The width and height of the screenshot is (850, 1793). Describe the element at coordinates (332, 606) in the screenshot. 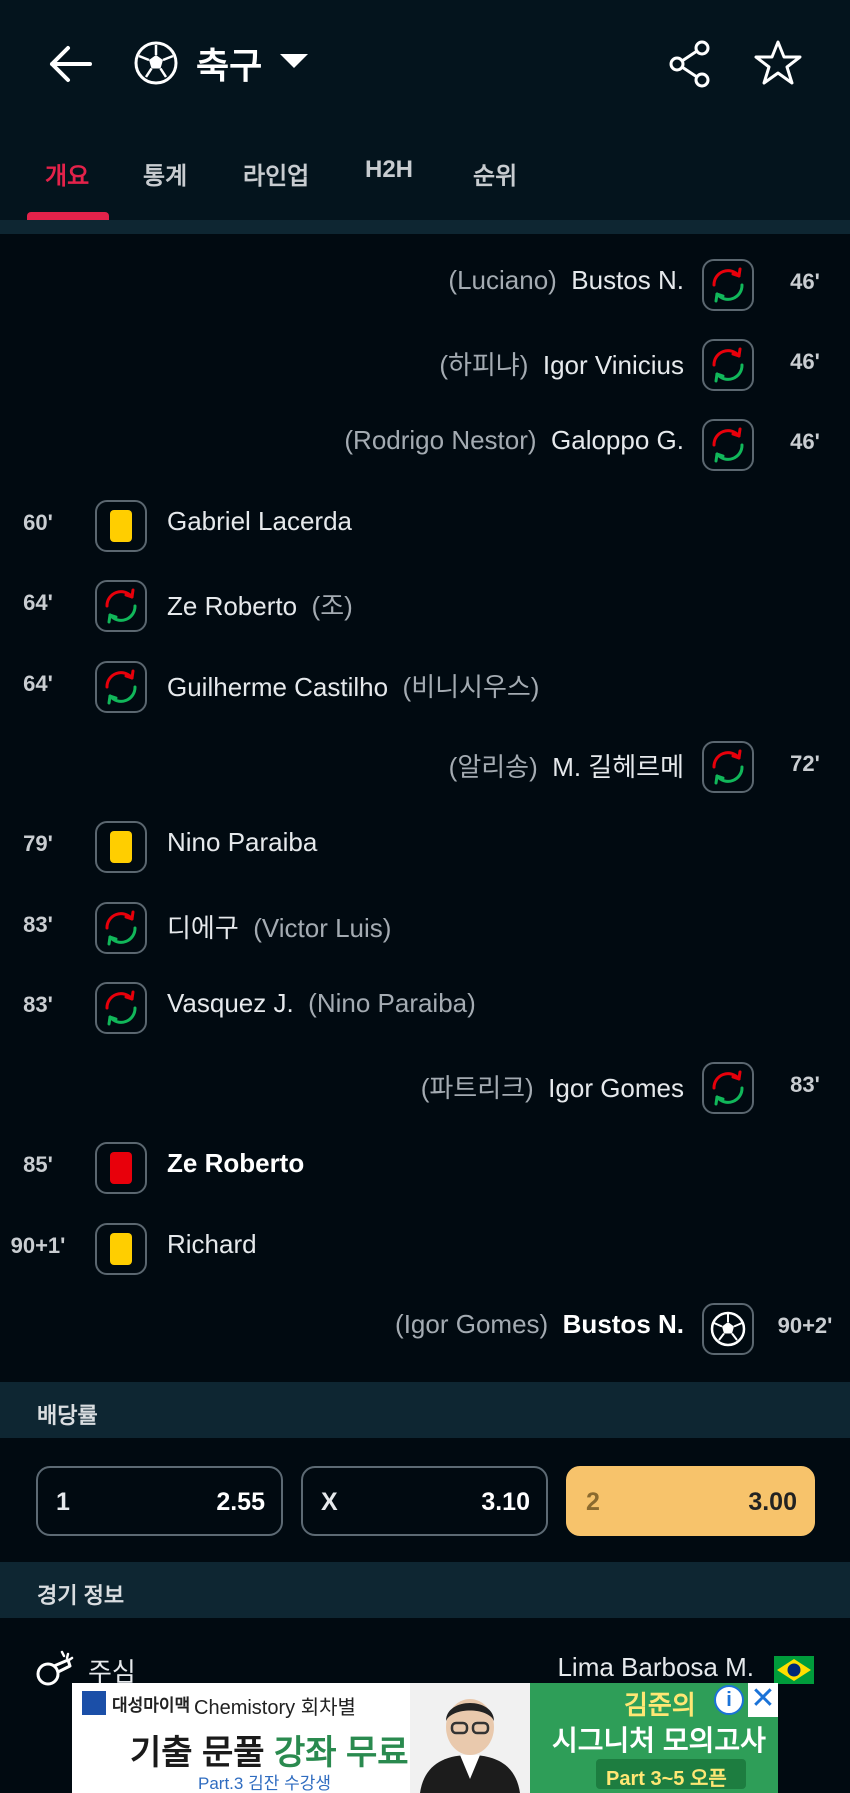

I see `event-detail: (조)` at that location.